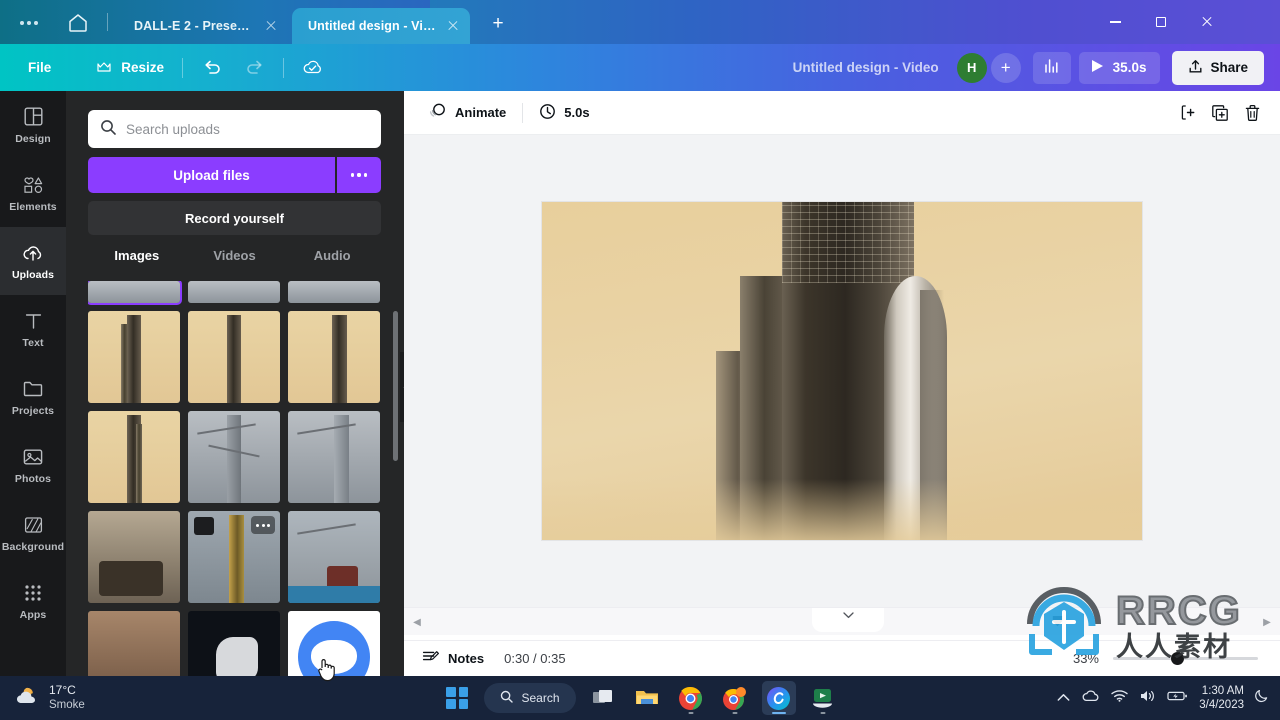  Describe the element at coordinates (137, 260) in the screenshot. I see `tab-images: Images` at that location.